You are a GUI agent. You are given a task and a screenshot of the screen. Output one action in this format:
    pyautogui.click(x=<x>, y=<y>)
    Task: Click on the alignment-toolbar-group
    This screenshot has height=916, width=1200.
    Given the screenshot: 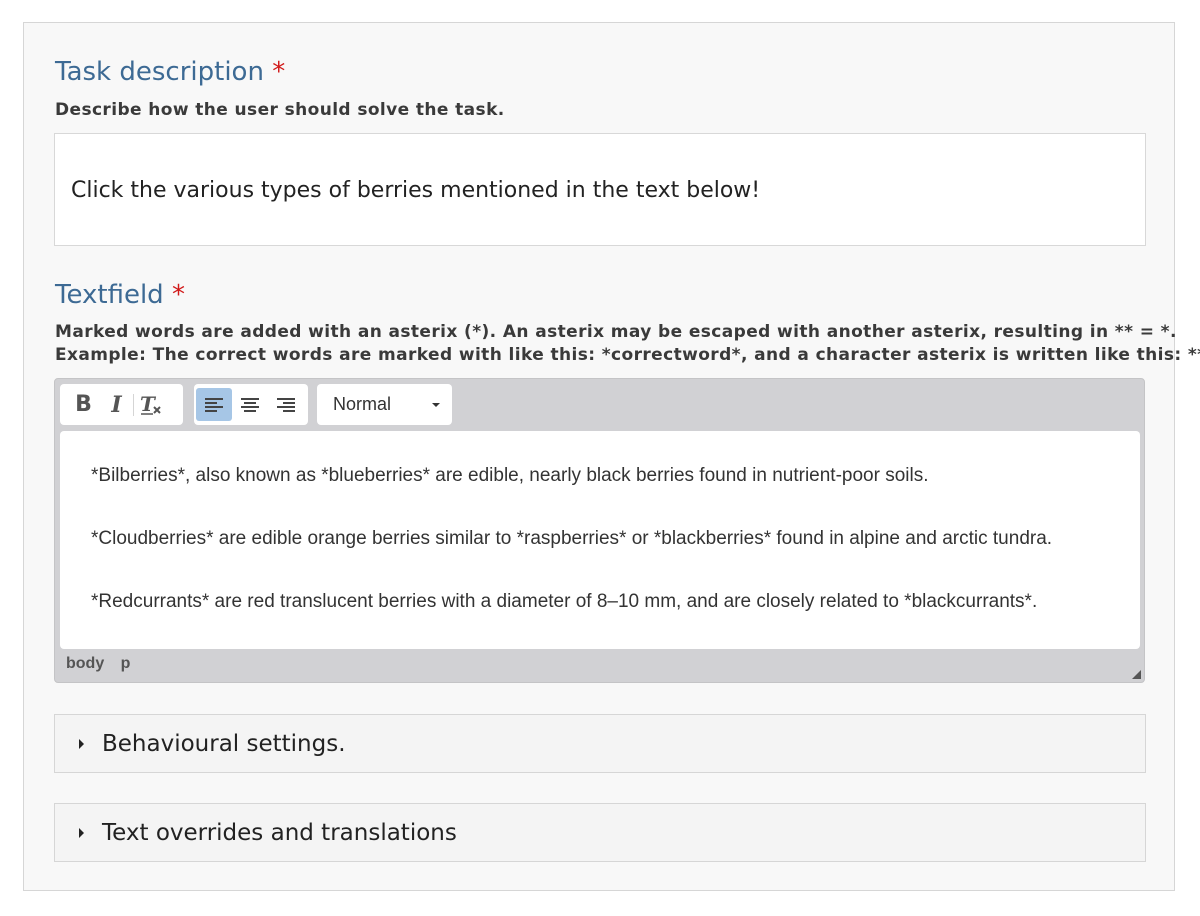 What is the action you would take?
    pyautogui.click(x=251, y=404)
    